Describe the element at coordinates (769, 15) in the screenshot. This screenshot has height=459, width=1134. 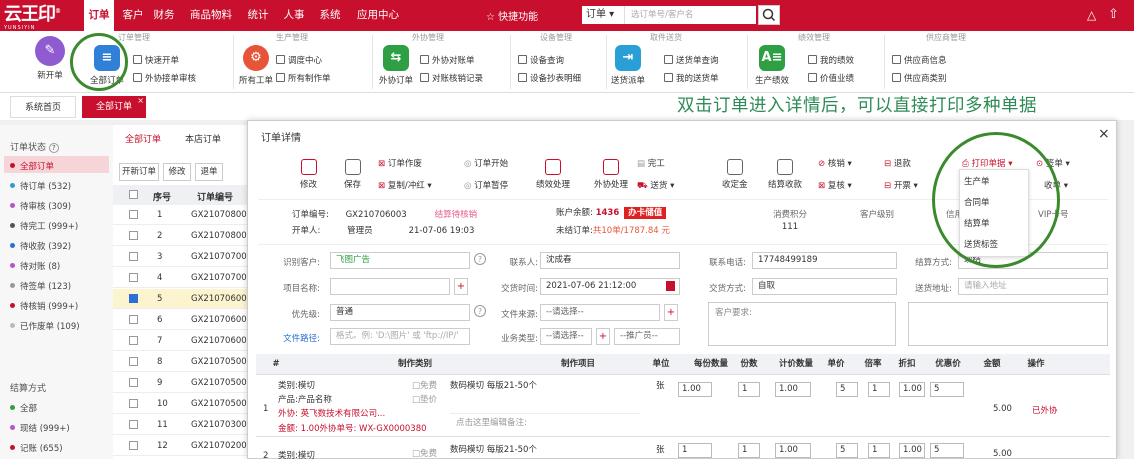
I see `search-button` at that location.